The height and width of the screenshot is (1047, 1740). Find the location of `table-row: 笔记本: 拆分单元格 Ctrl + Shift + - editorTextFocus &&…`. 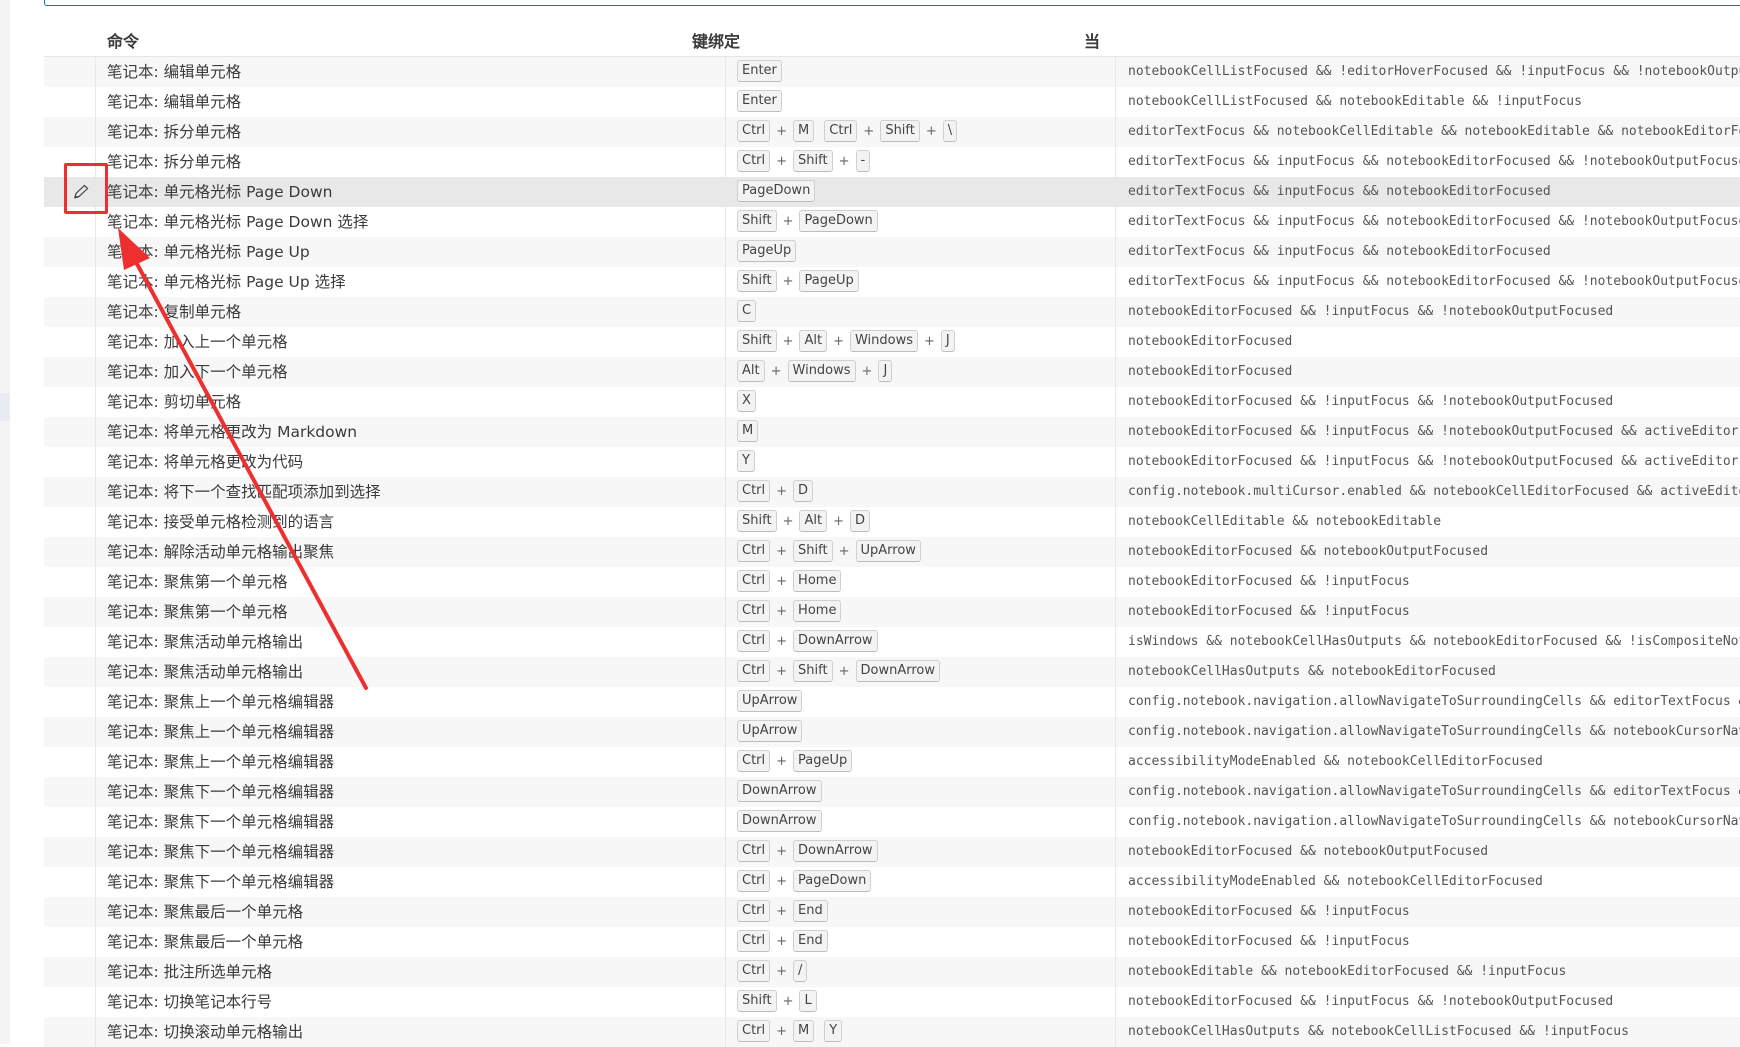

table-row: 笔记本: 拆分单元格 Ctrl + Shift + - editorTextFocus &&… is located at coordinates (892, 162).